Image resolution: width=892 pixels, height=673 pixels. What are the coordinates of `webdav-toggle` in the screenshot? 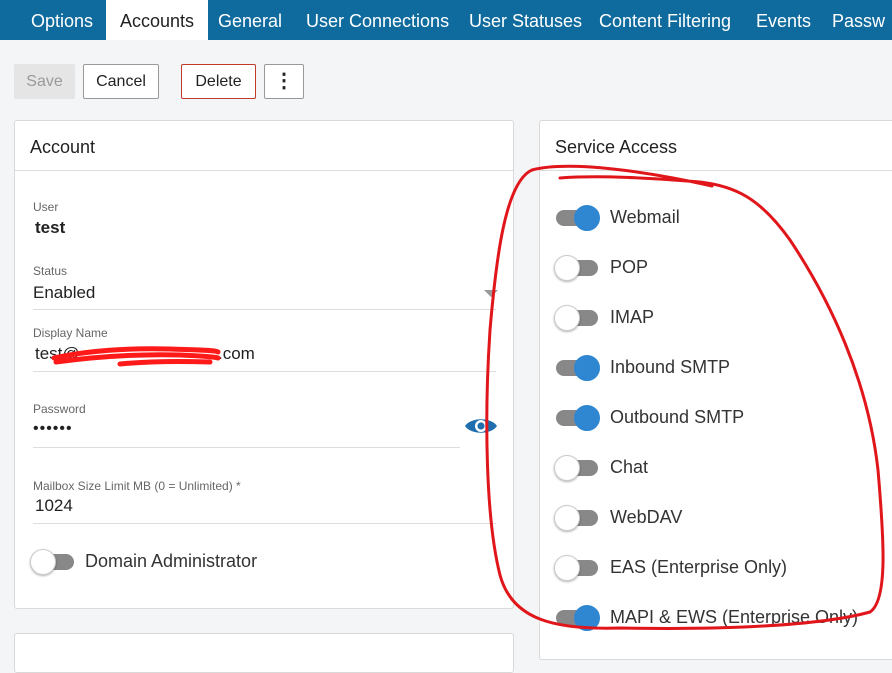 It's located at (576, 518).